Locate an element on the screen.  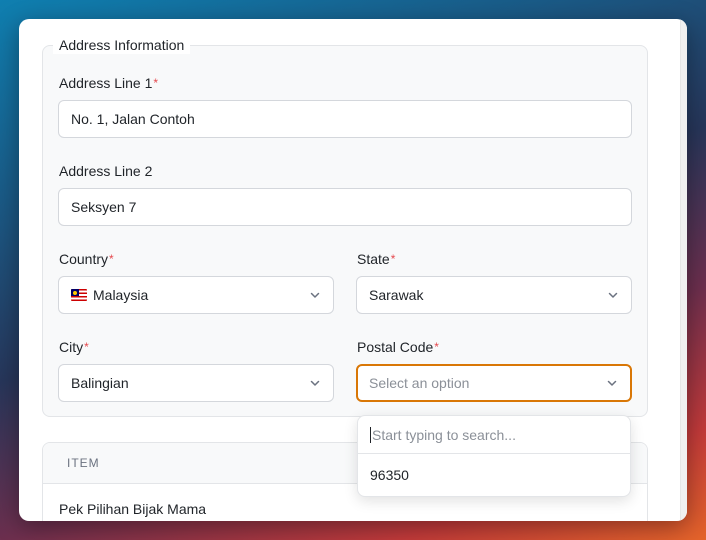
country-label-text: Country is located at coordinates (84, 259).